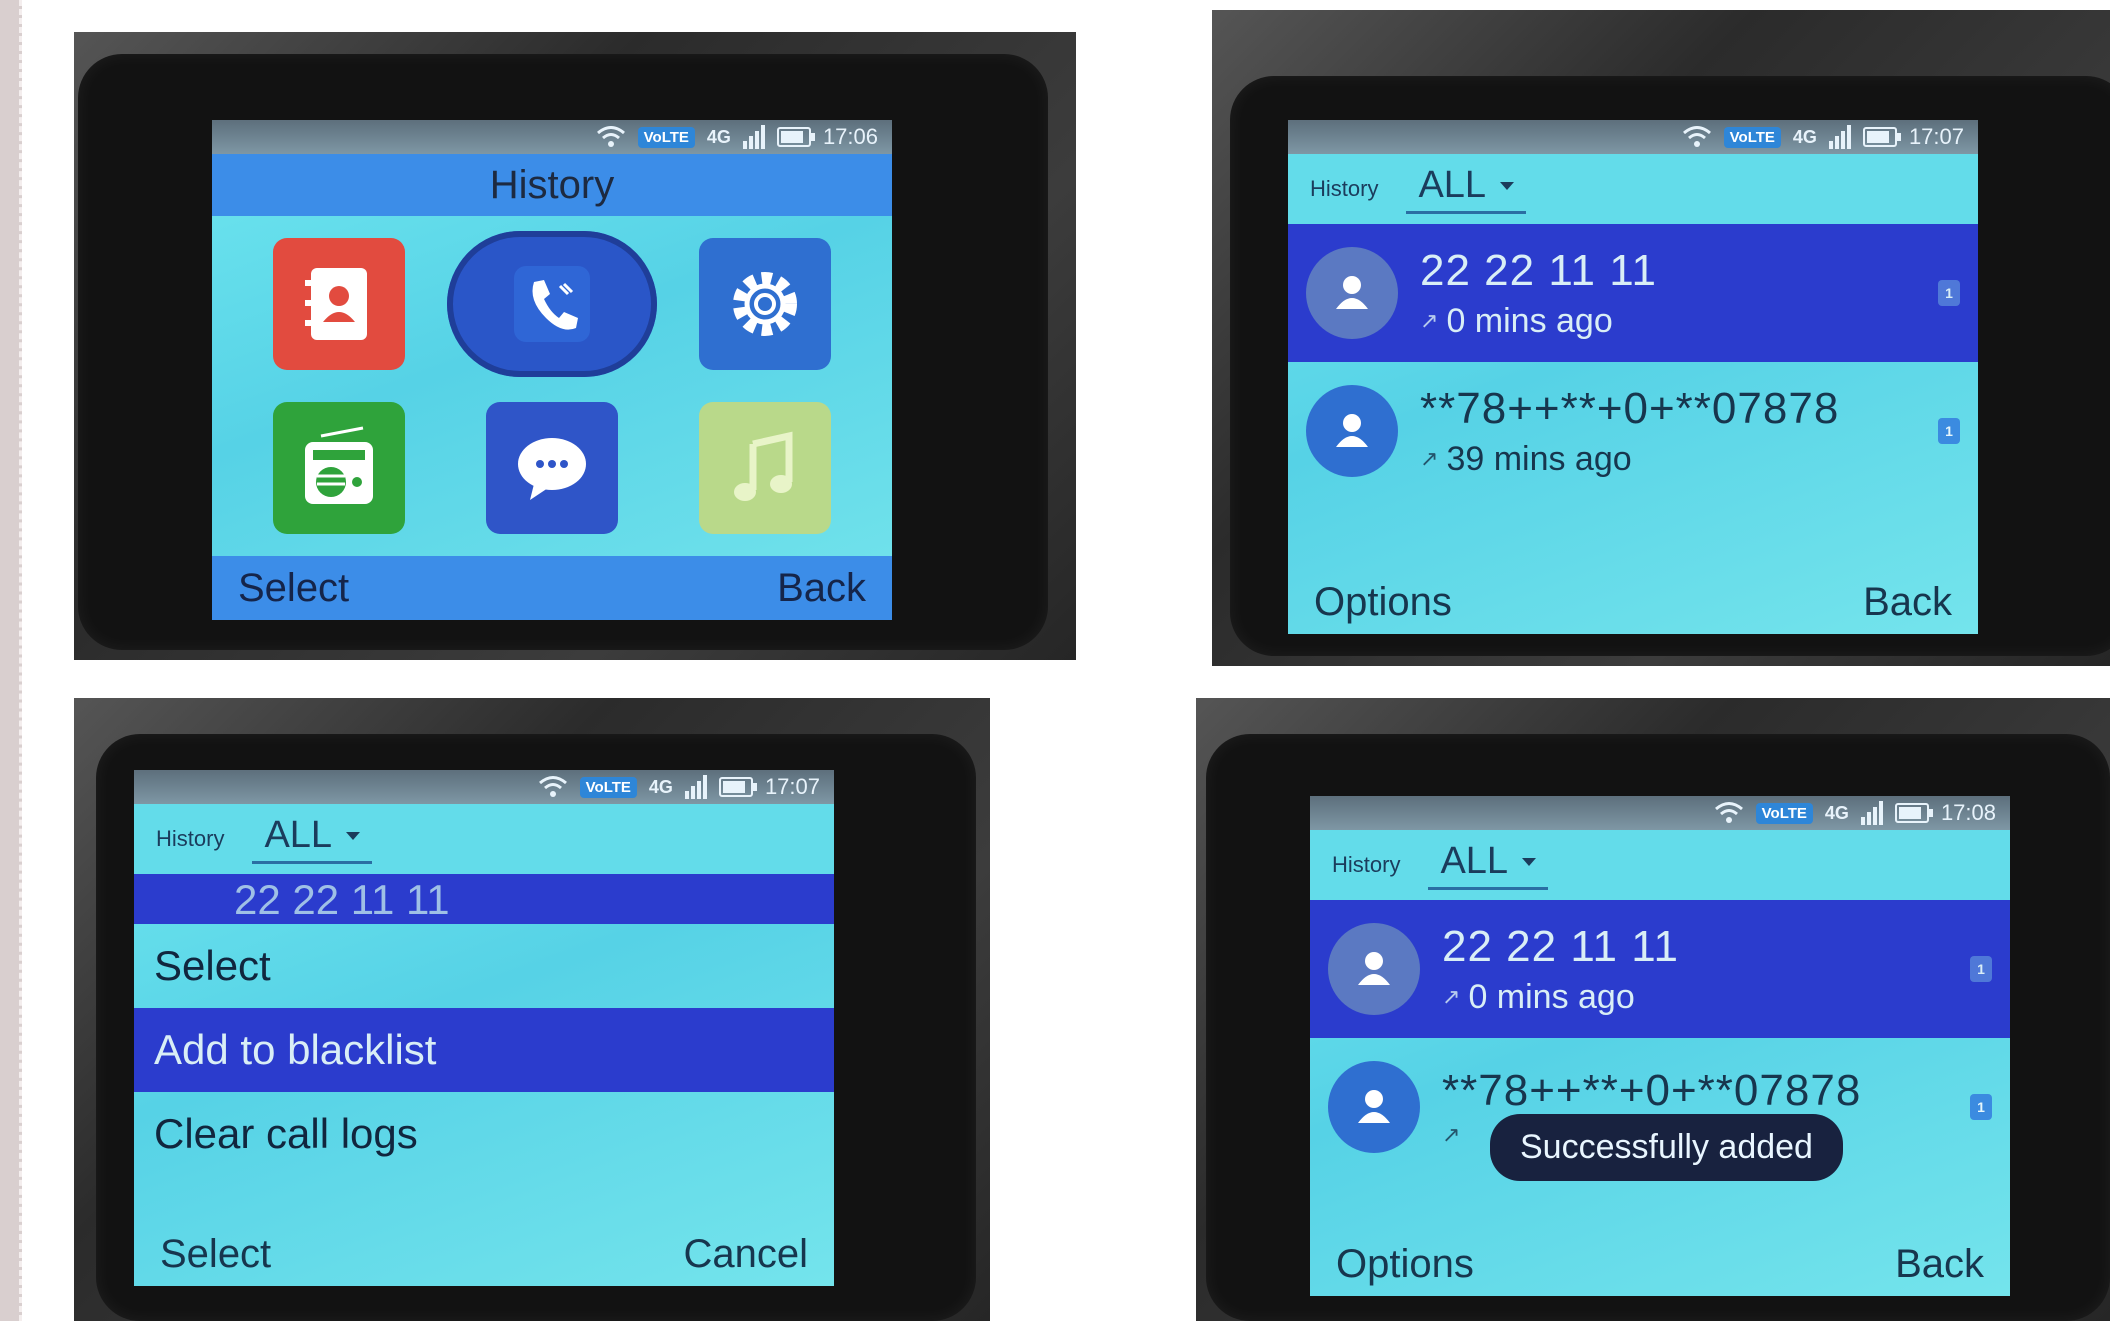 The height and width of the screenshot is (1321, 2110). I want to click on image-edge-strip, so click(11, 660).